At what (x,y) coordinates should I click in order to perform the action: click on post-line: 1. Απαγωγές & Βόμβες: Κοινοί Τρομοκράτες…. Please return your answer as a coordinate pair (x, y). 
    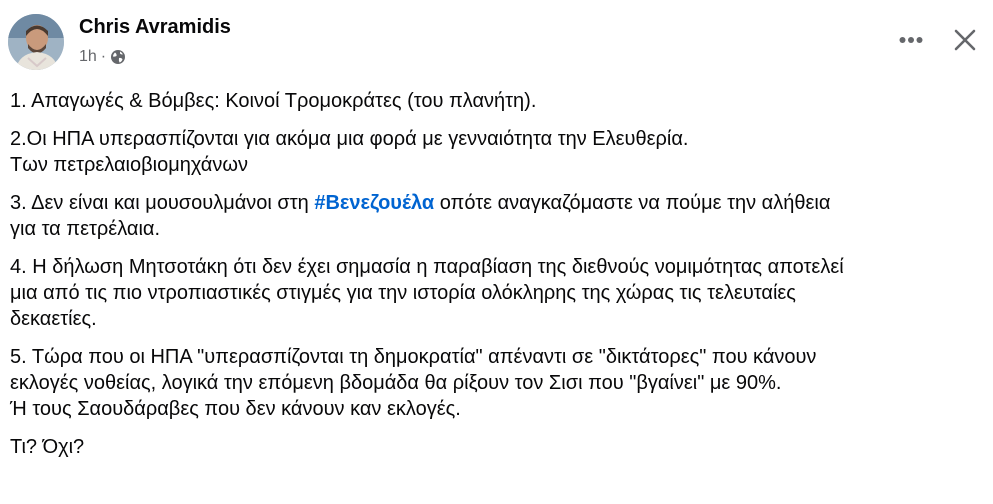
    Looking at the image, I should click on (273, 101).